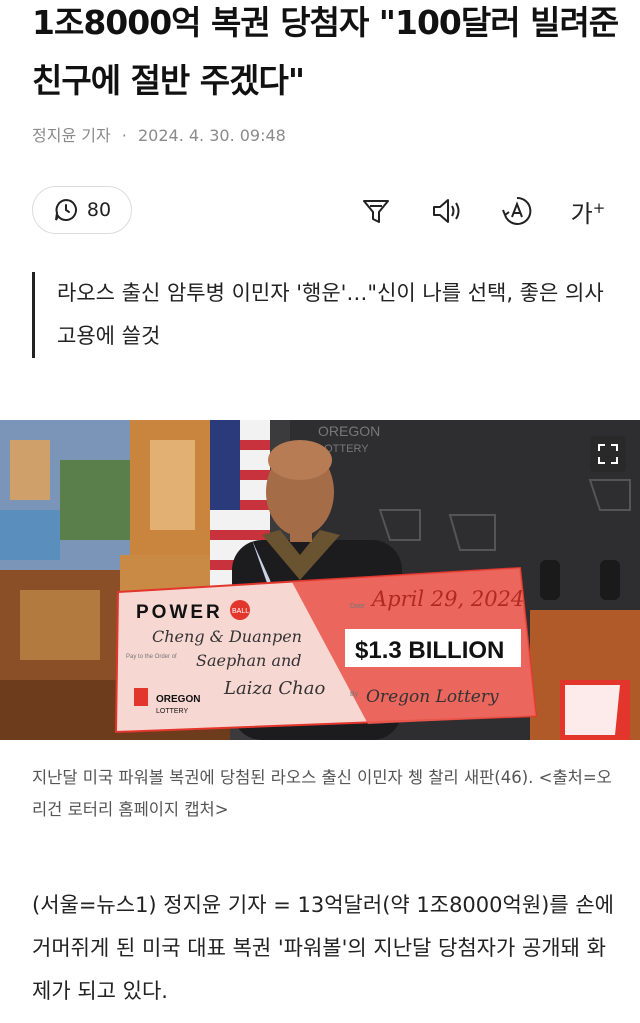  What do you see at coordinates (172, 711) in the screenshot?
I see `check-issuer-2: LOTTERY` at bounding box center [172, 711].